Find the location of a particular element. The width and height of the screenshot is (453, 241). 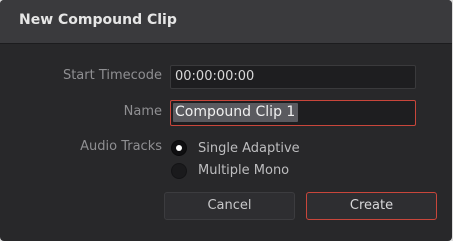

start-timecode-field: 00:00:00:00 is located at coordinates (293, 77).